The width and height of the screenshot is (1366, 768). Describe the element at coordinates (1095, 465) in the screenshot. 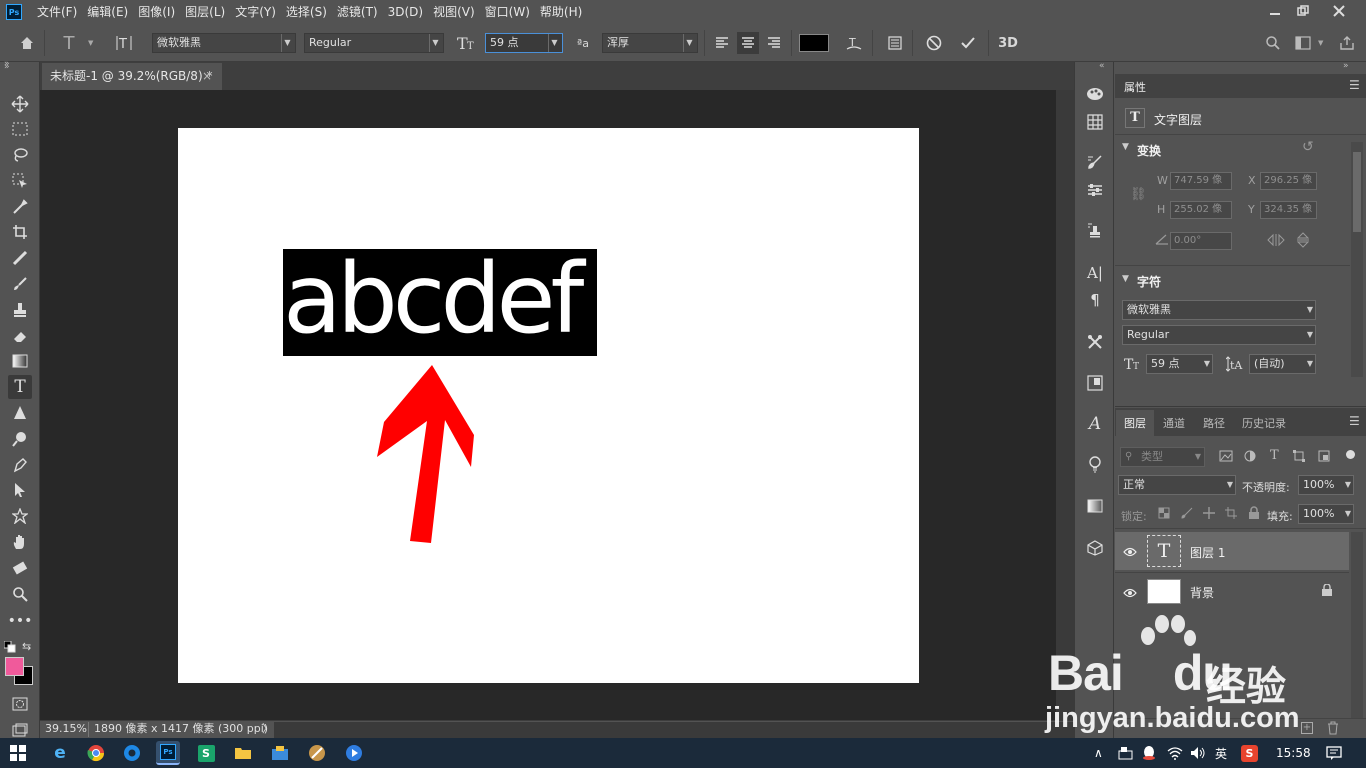

I see `learn-panel-icon` at that location.